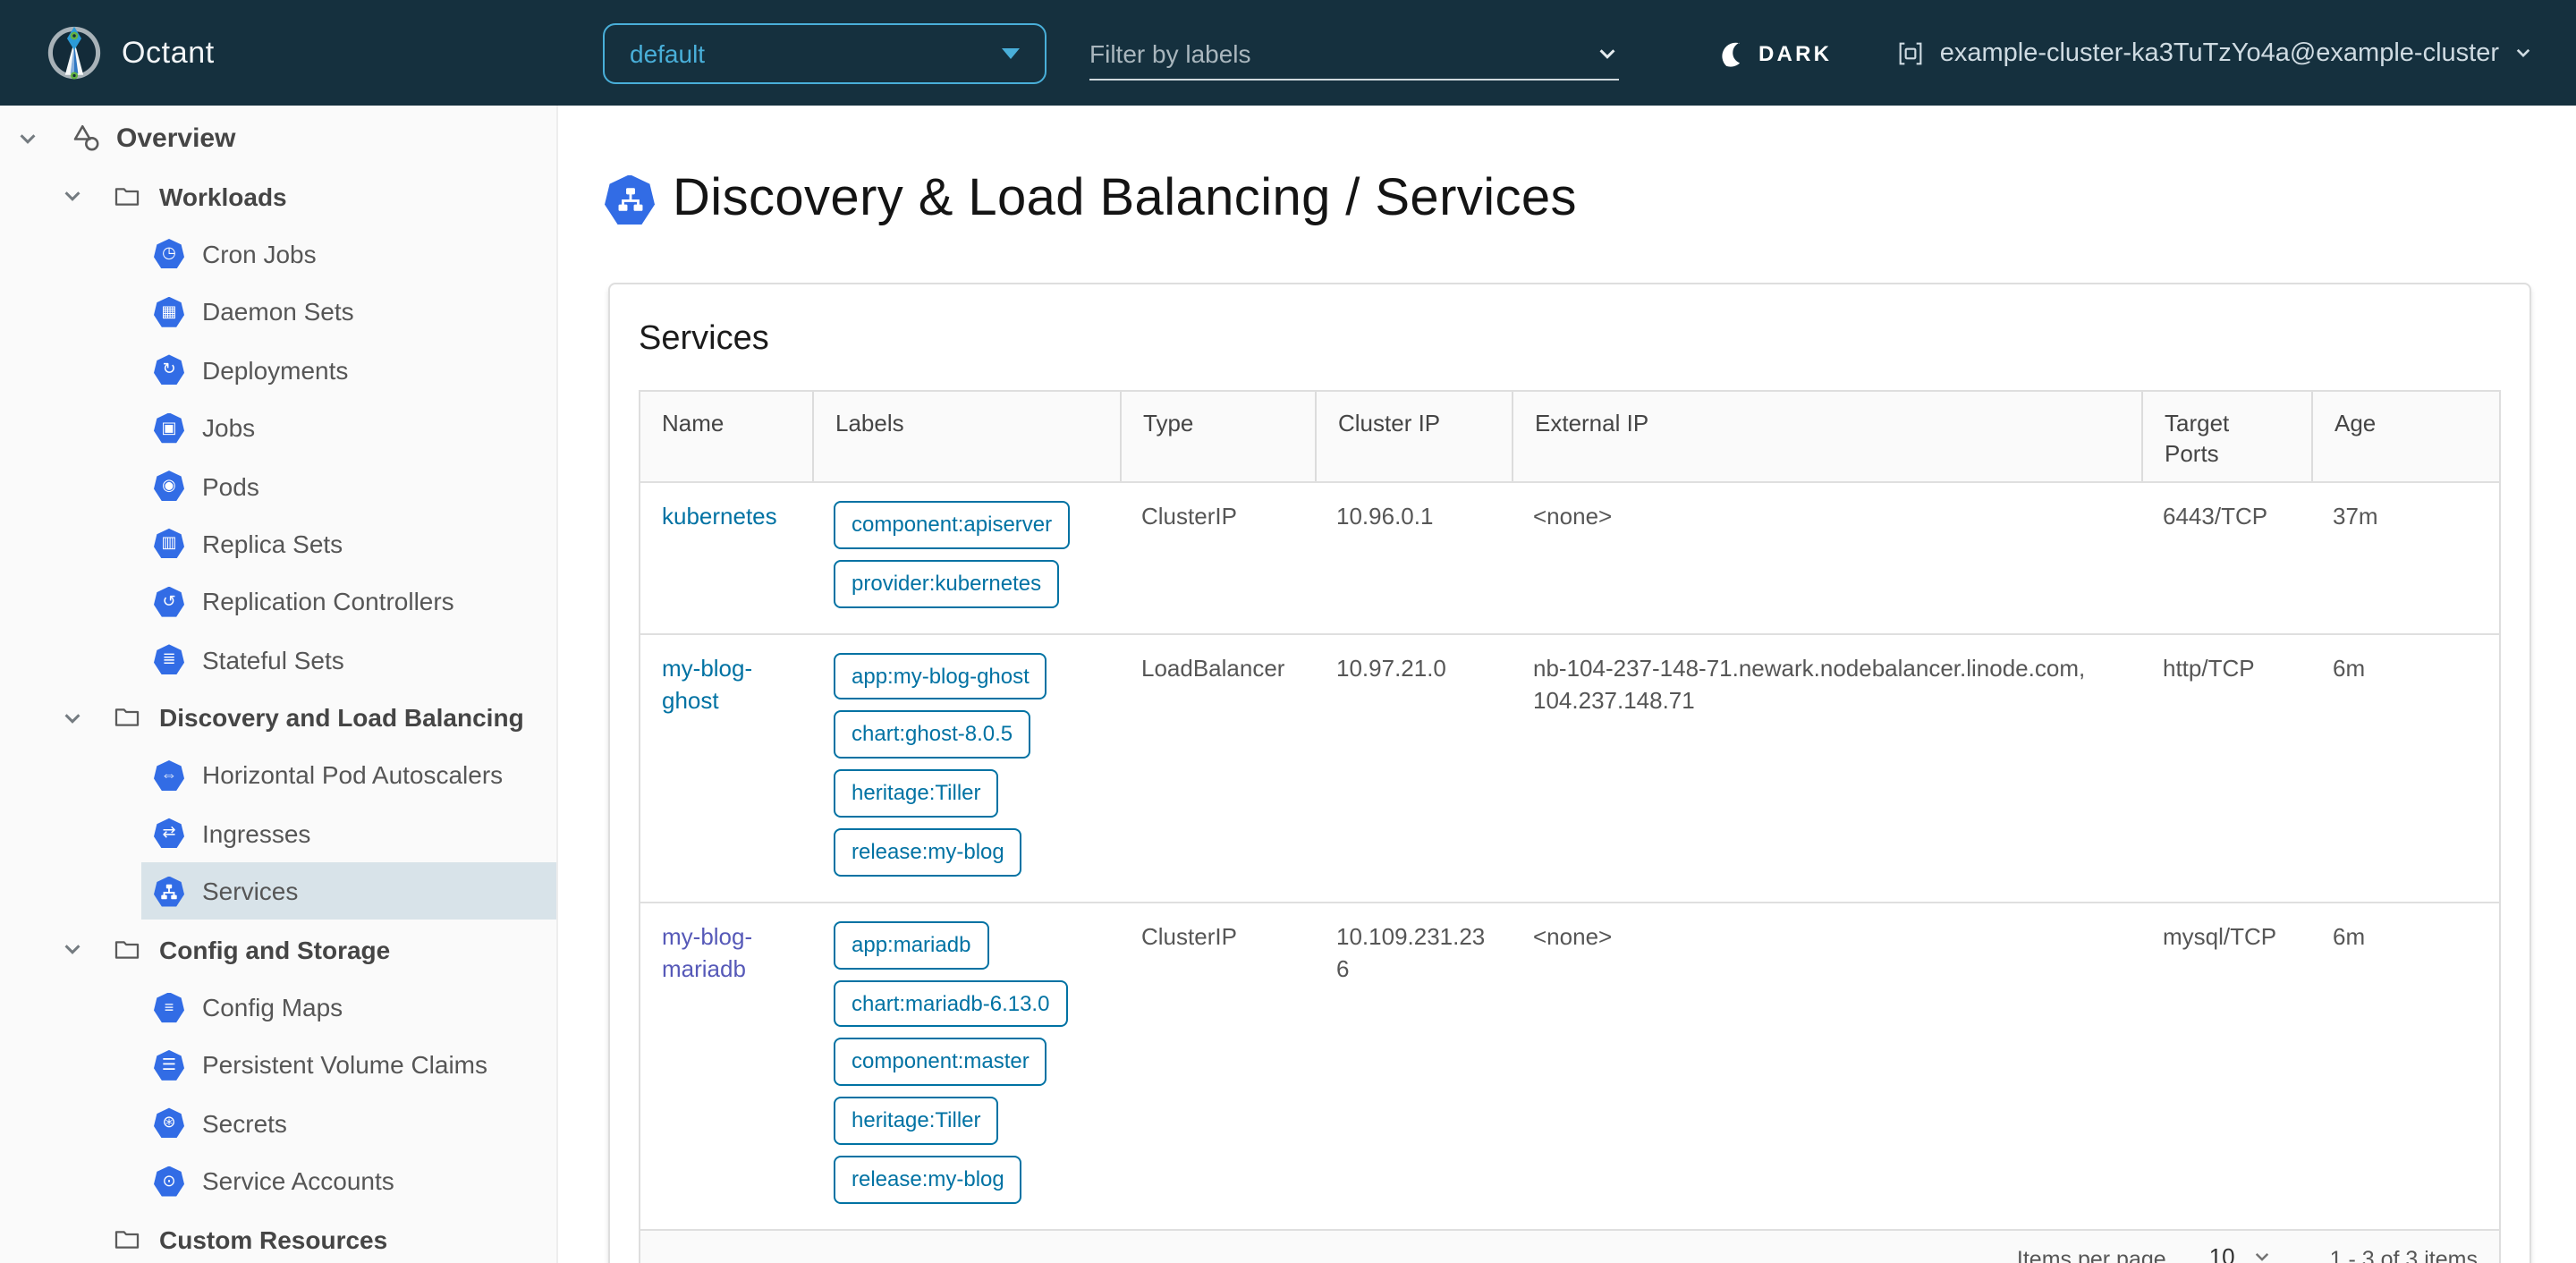  What do you see at coordinates (707, 952) in the screenshot?
I see `service-link: my-blog-mariadb` at bounding box center [707, 952].